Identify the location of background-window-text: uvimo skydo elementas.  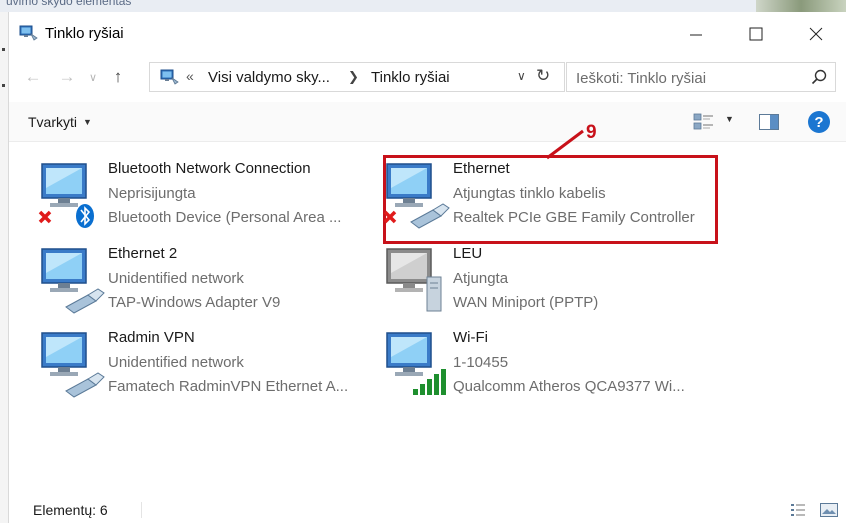
(69, 4).